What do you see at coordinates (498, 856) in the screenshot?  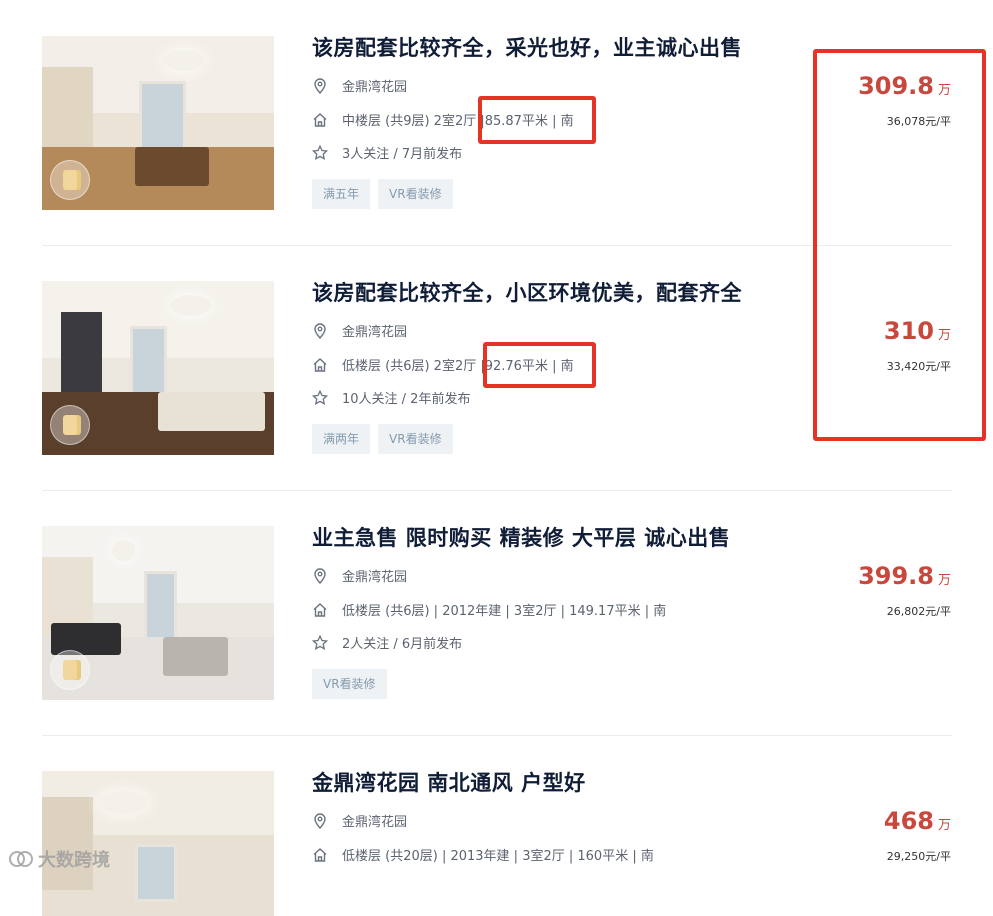 I see `house-info-text: 低楼层 (共20层) | 2013年建 | 3室2厅 | 160平米 | 南` at bounding box center [498, 856].